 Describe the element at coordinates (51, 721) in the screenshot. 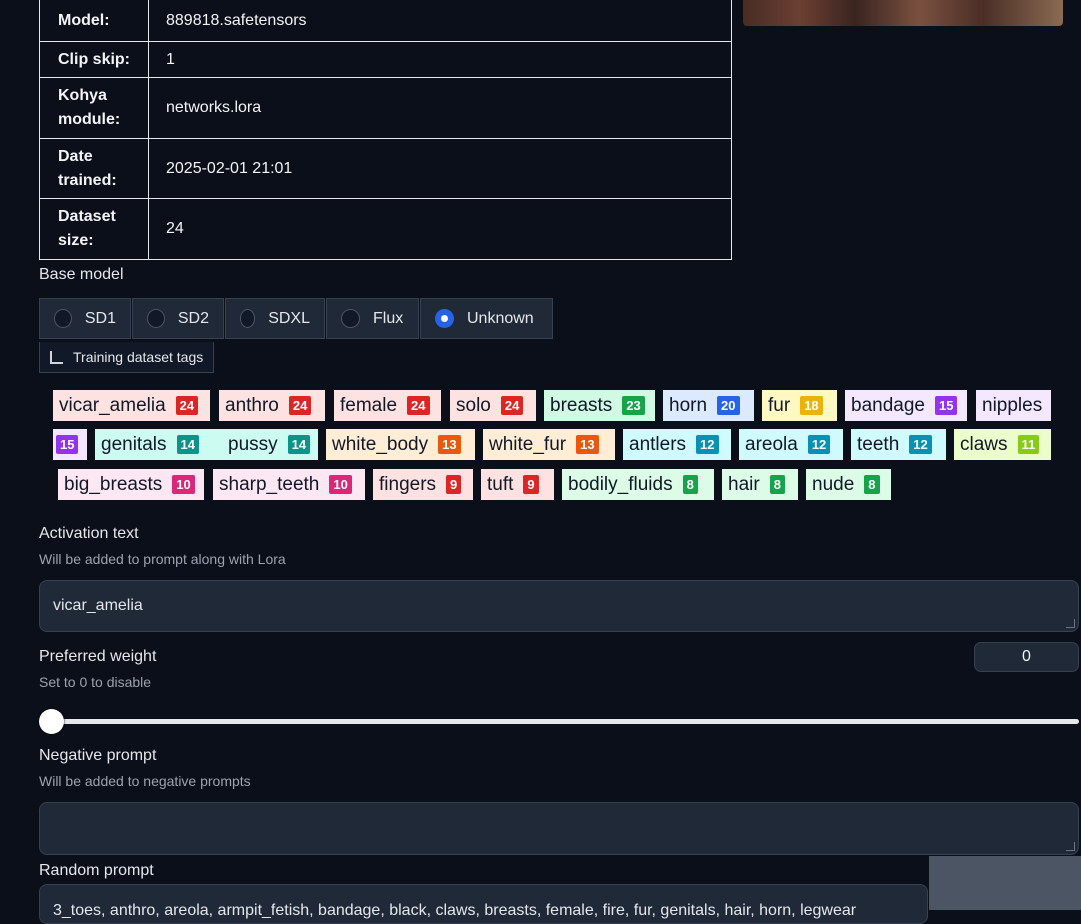

I see `preferred-weight-slider-handle` at that location.